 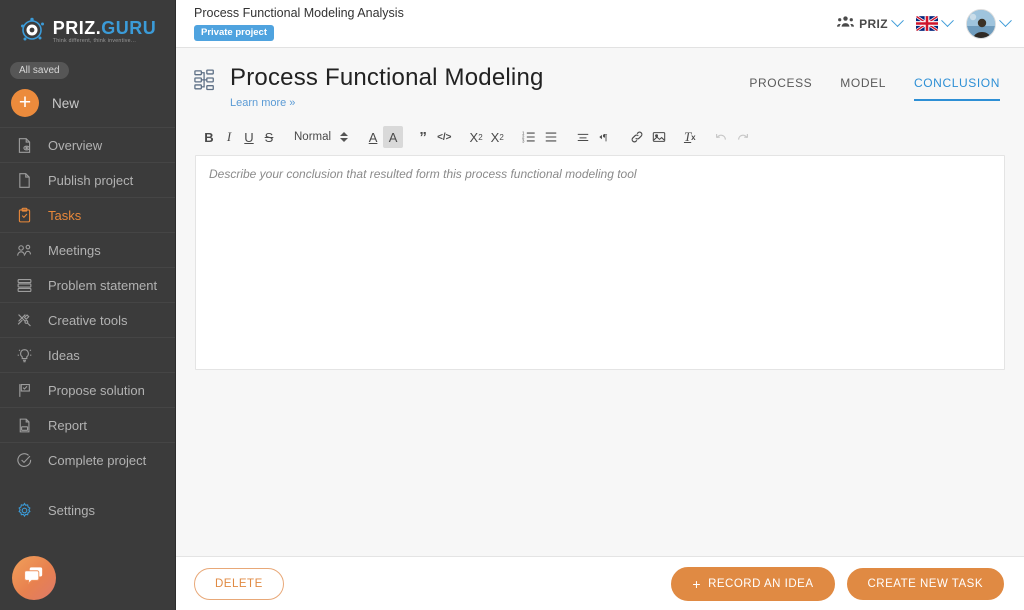 I want to click on team-name: PRIZ, so click(x=873, y=23).